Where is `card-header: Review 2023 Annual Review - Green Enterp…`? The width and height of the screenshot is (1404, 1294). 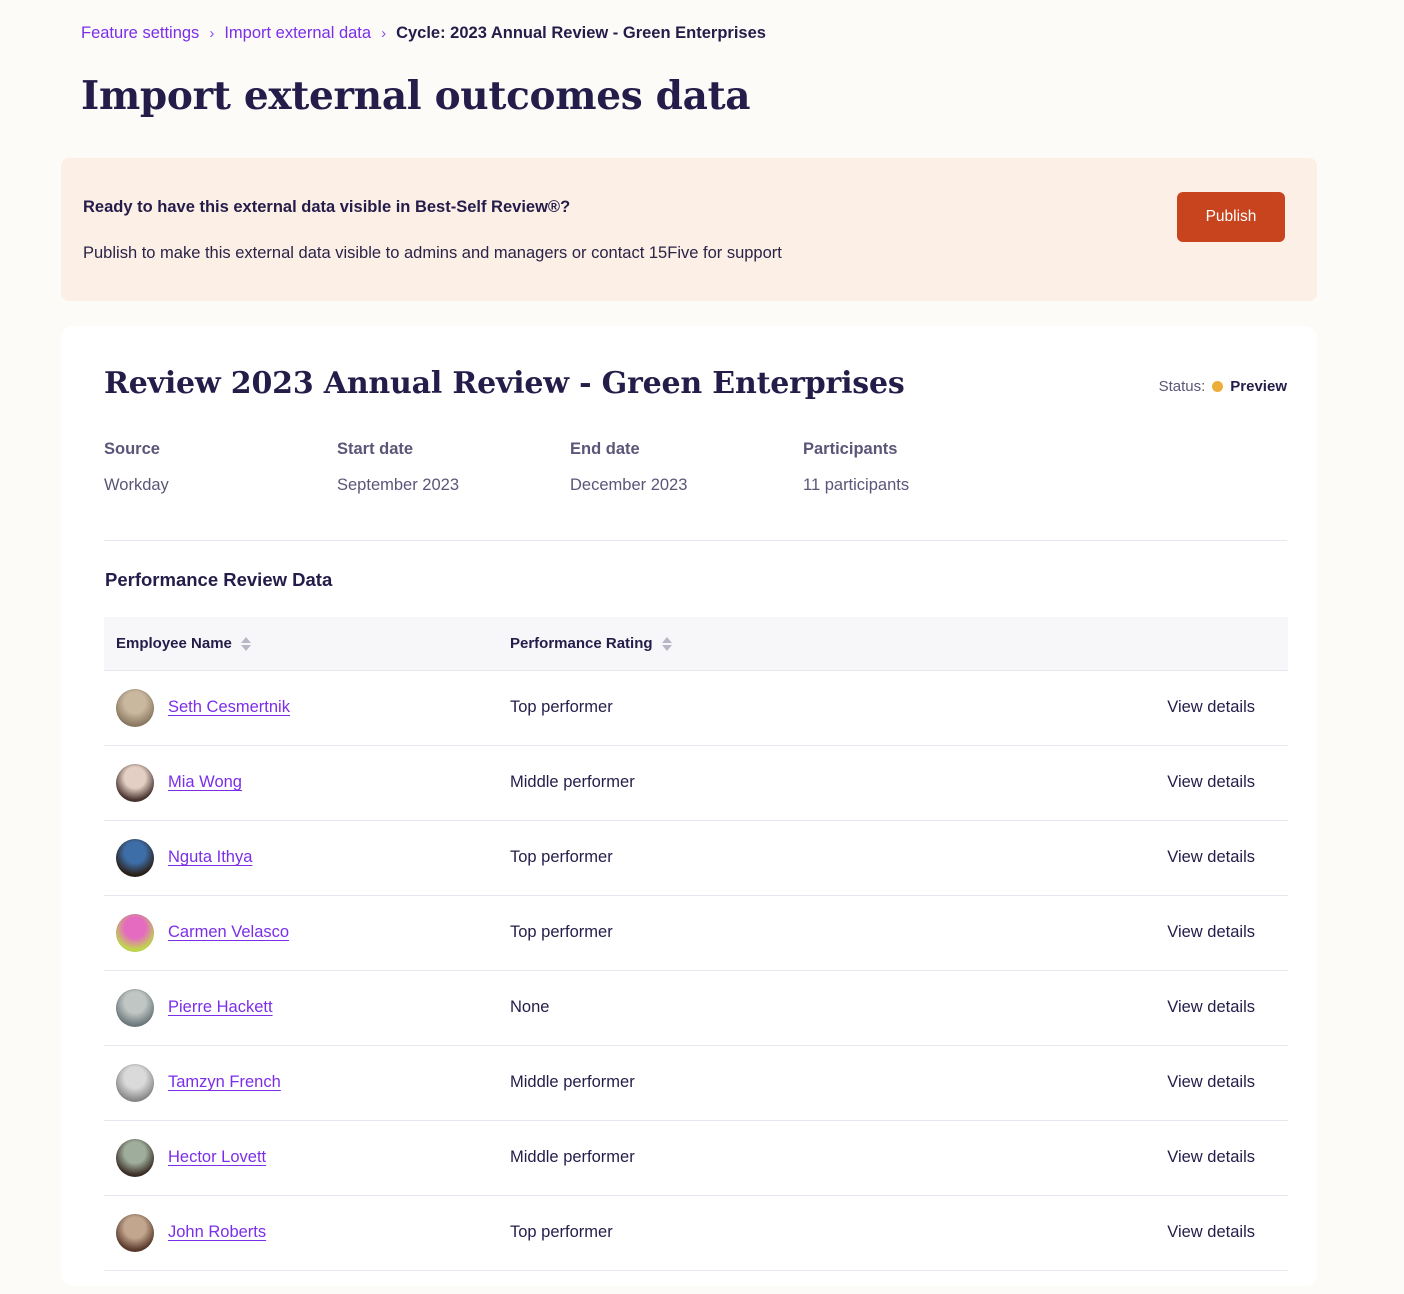 card-header: Review 2023 Annual Review - Green Enterp… is located at coordinates (695, 383).